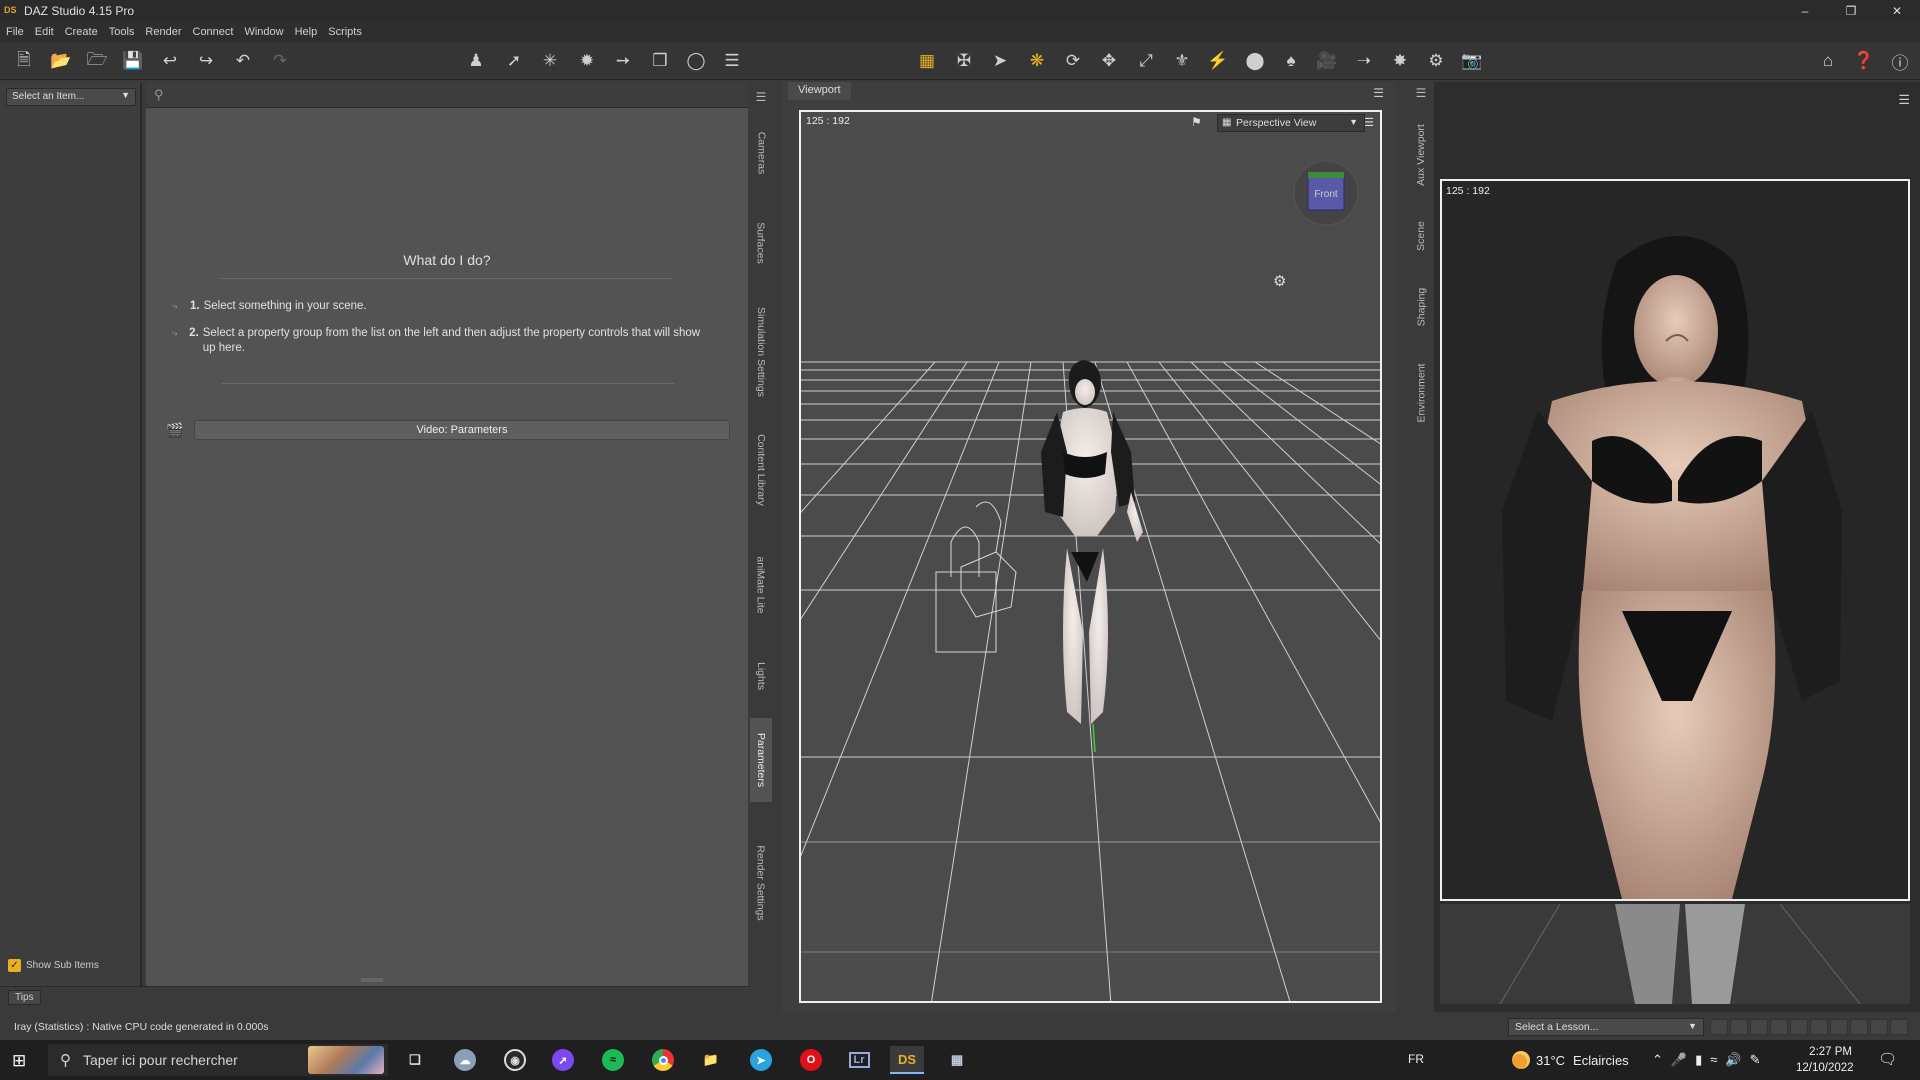 This screenshot has width=1920, height=1080. Describe the element at coordinates (476, 61) in the screenshot. I see `create-figure-icon: ♟` at that location.